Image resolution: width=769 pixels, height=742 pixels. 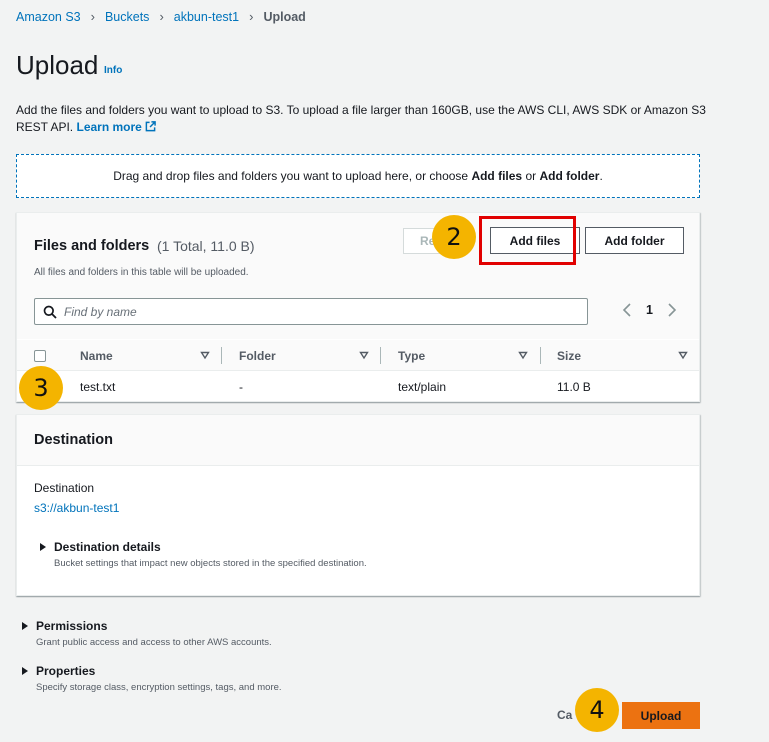 I want to click on destination-details-title: Destination details, so click(x=107, y=547).